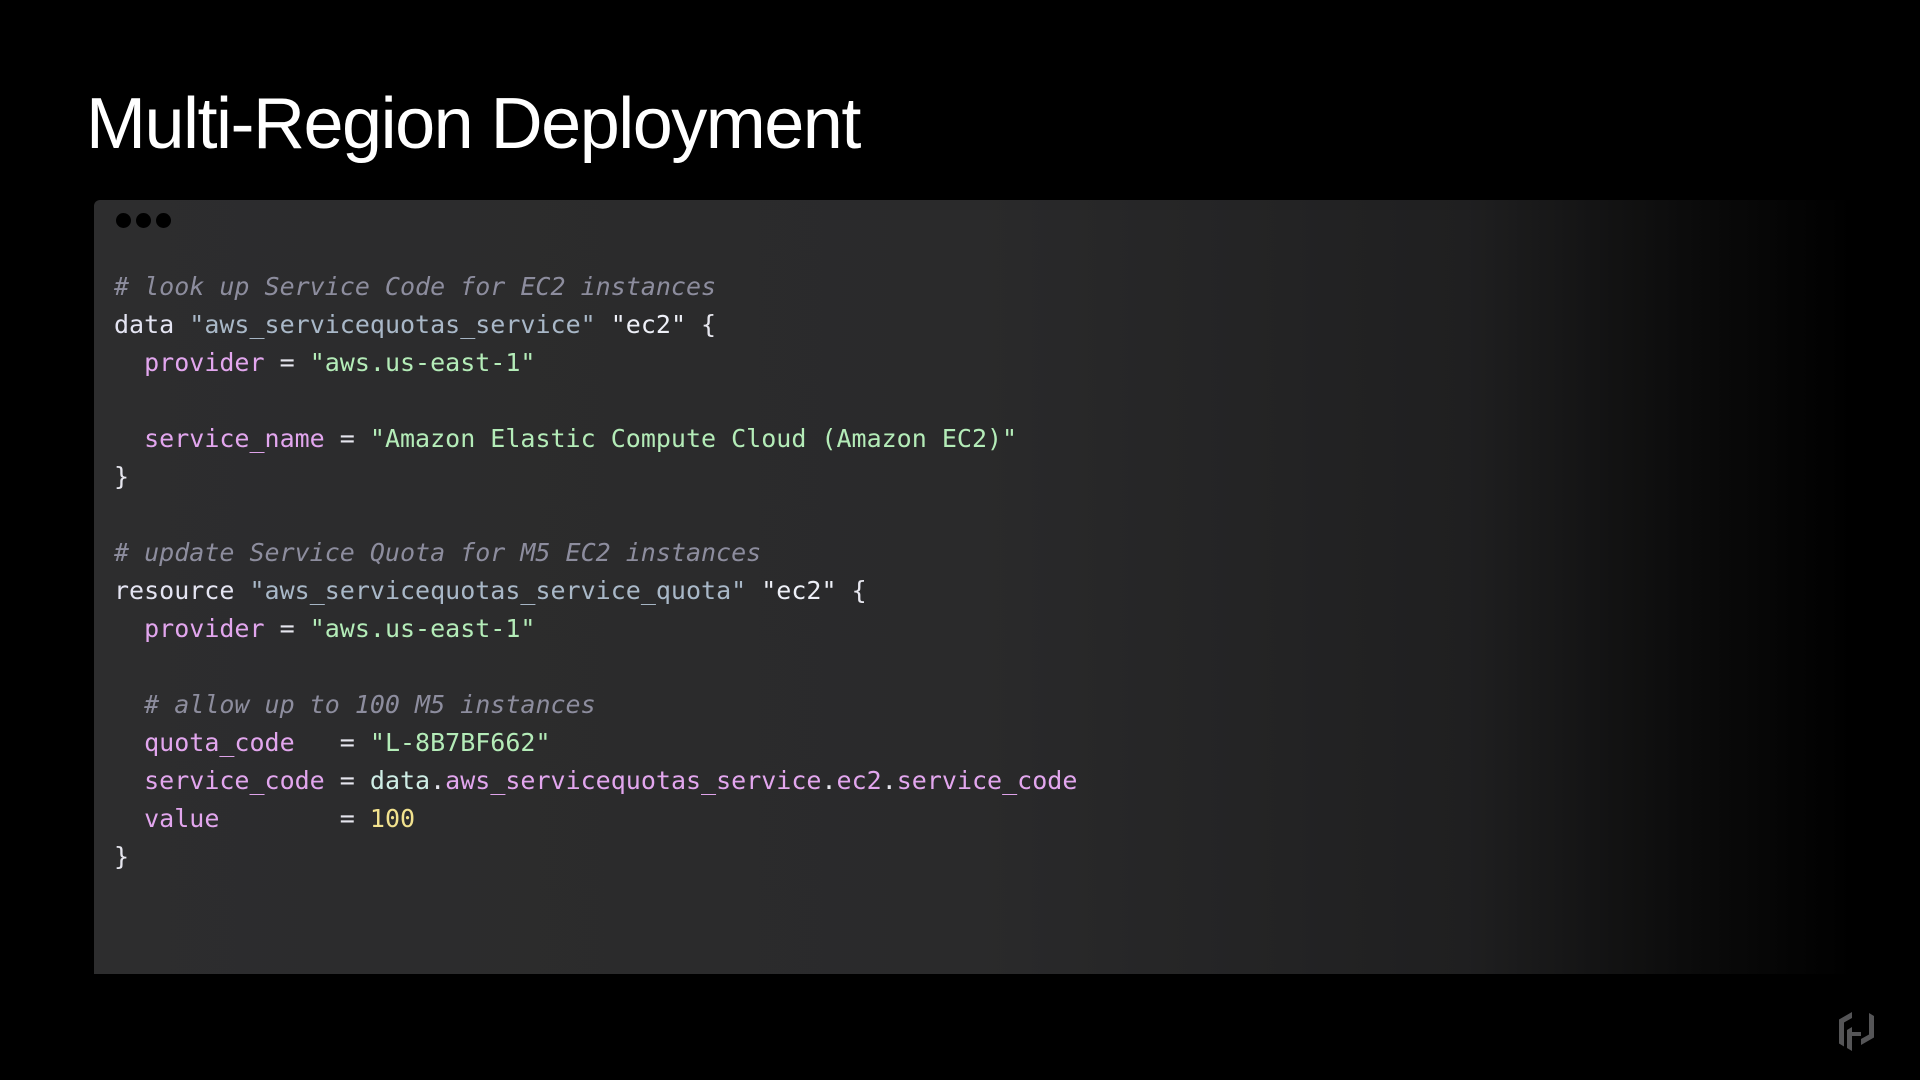 Image resolution: width=1920 pixels, height=1080 pixels. What do you see at coordinates (460, 742) in the screenshot?
I see `code-token-str: "L-8B7BF662"` at bounding box center [460, 742].